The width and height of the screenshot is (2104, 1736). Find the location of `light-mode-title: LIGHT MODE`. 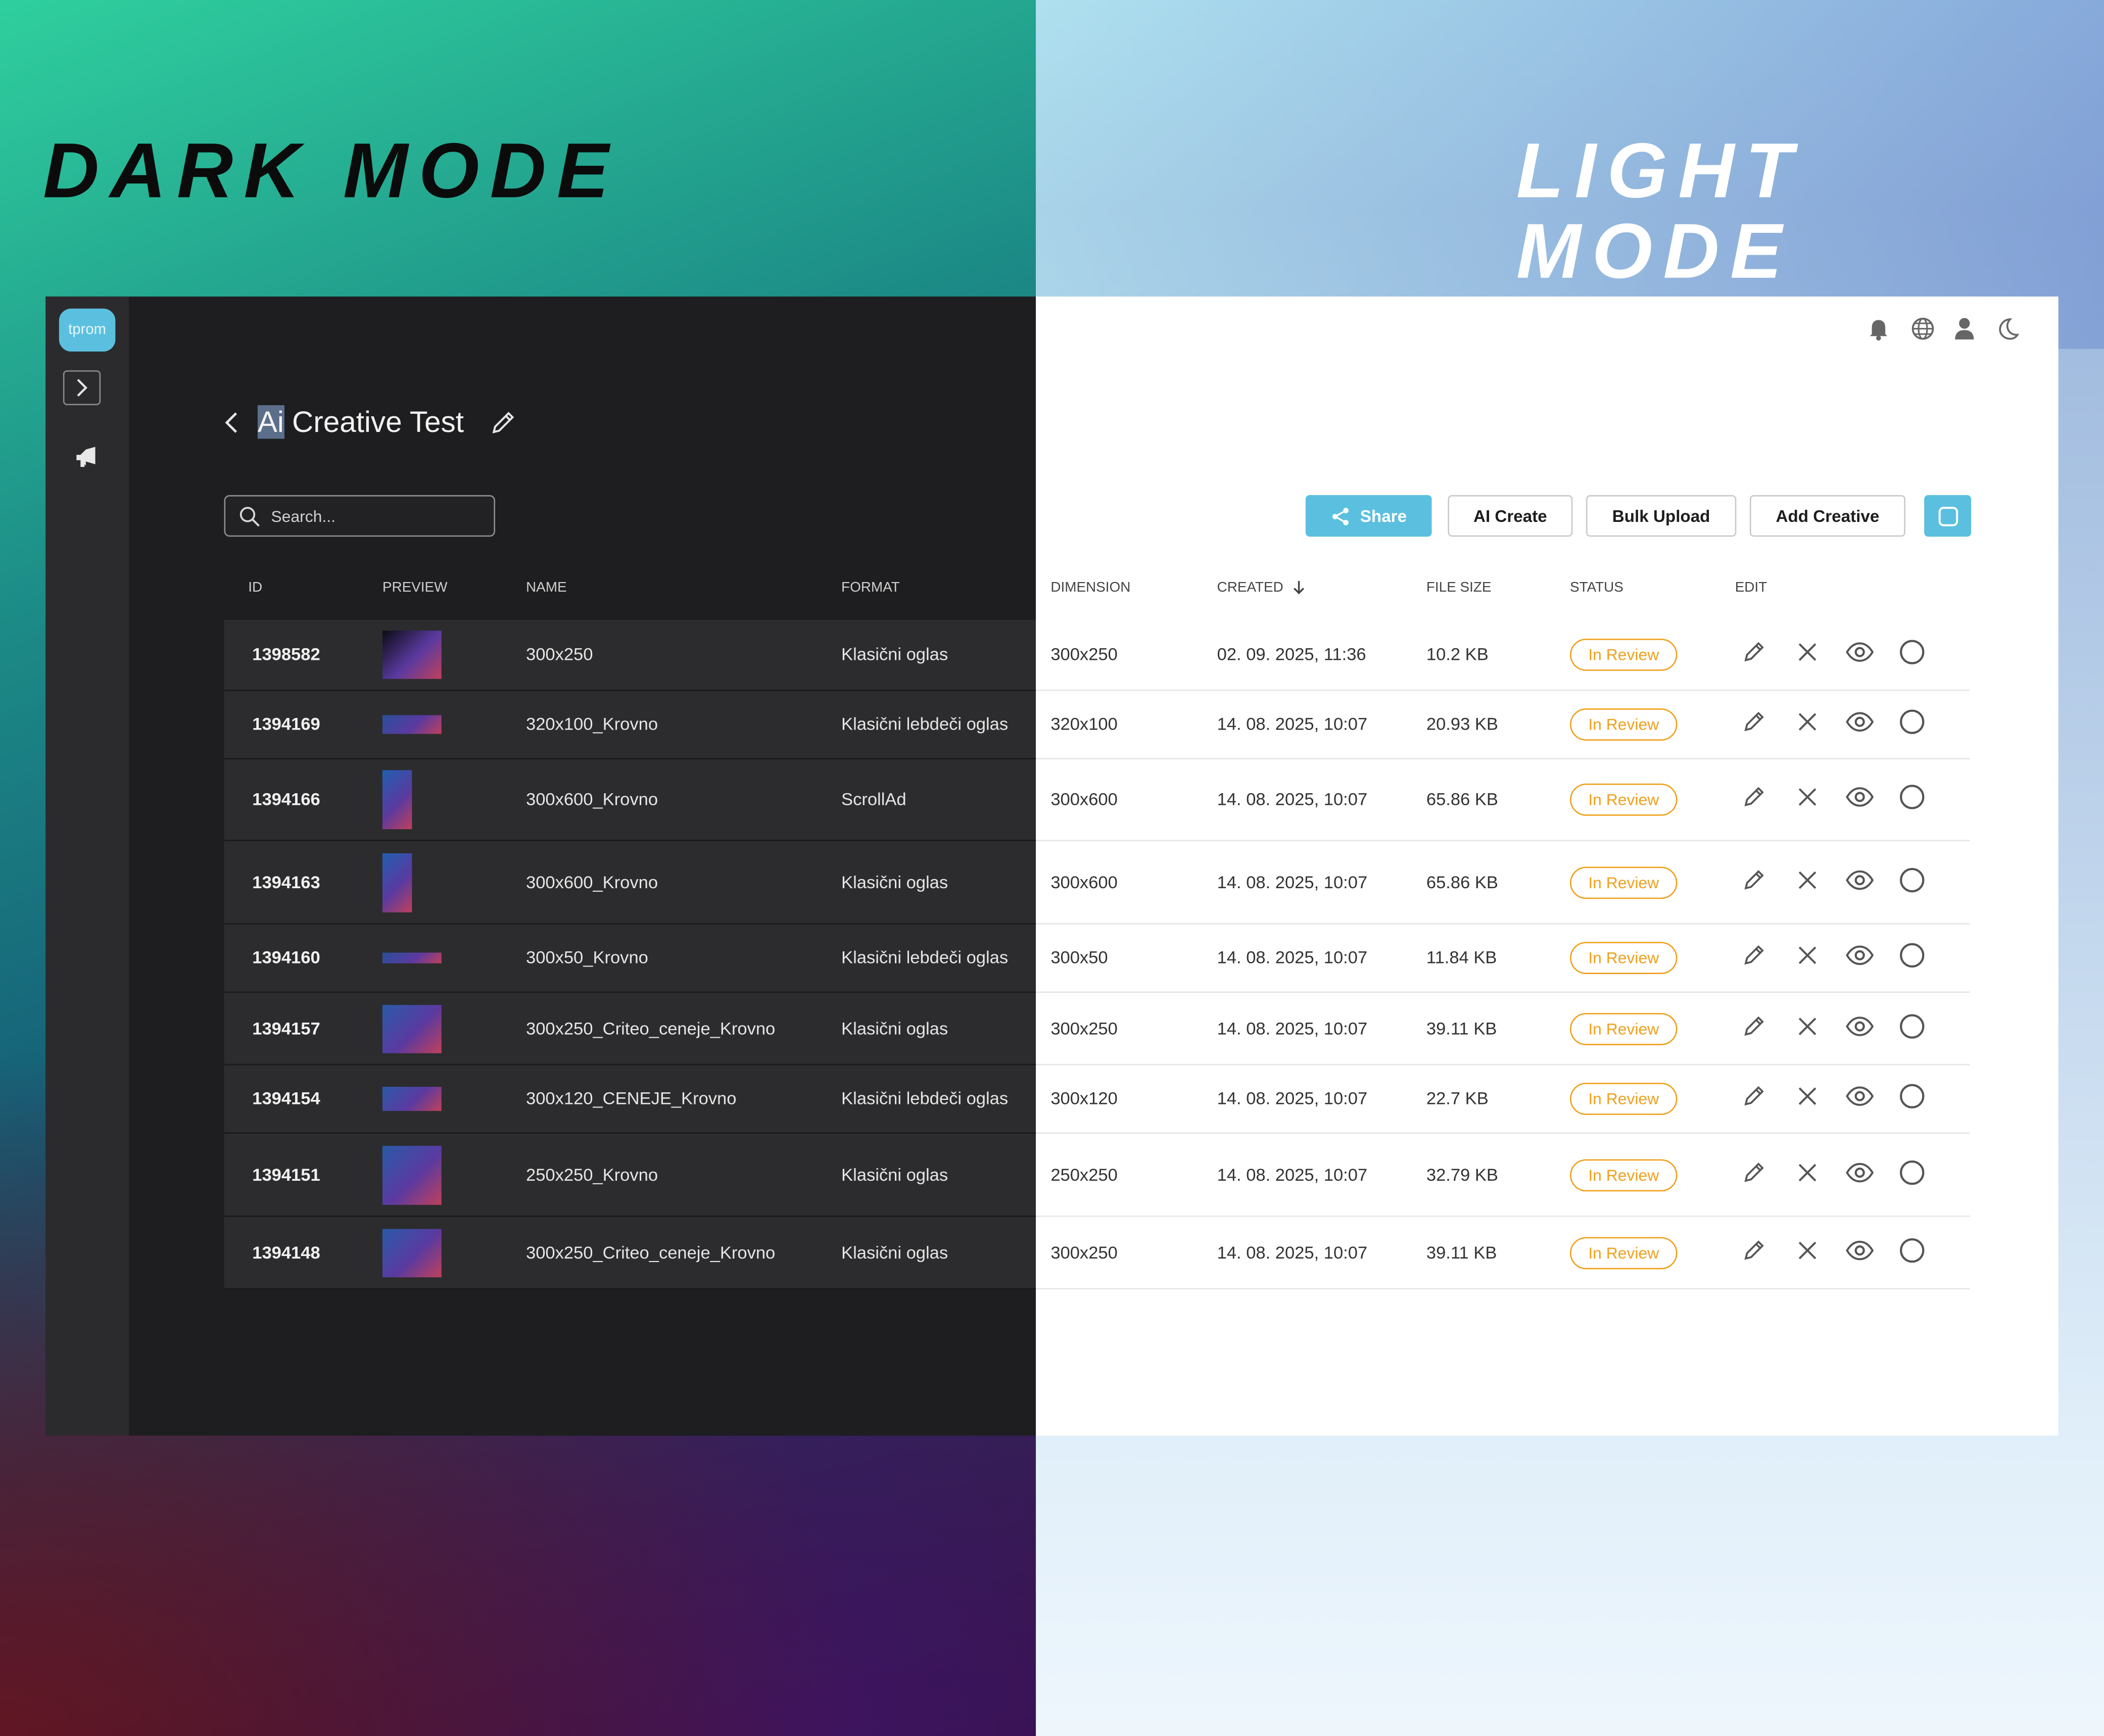

light-mode-title: LIGHT MODE is located at coordinates (1660, 211).